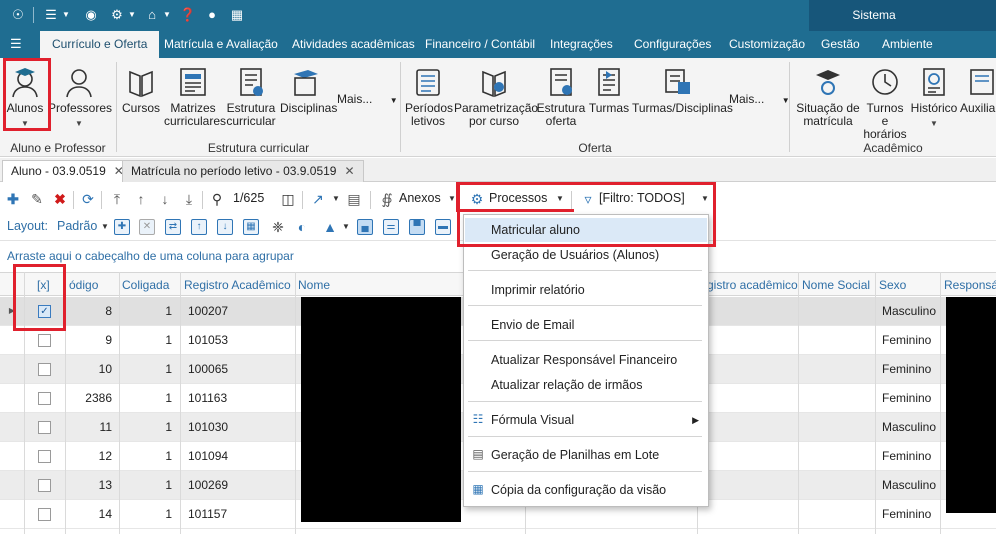  I want to click on paperclip-icon: ∯, so click(387, 199).